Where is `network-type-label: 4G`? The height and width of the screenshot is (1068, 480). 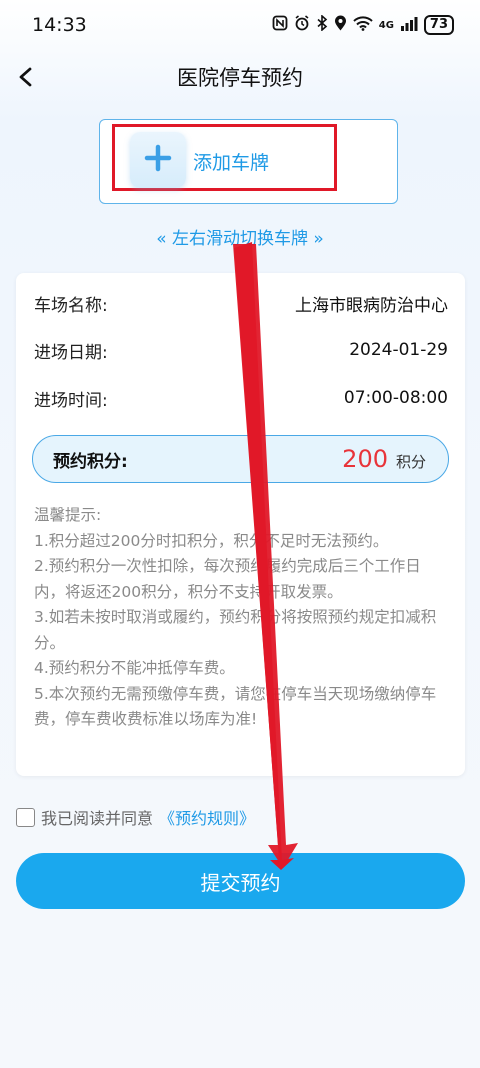
network-type-label: 4G is located at coordinates (386, 25).